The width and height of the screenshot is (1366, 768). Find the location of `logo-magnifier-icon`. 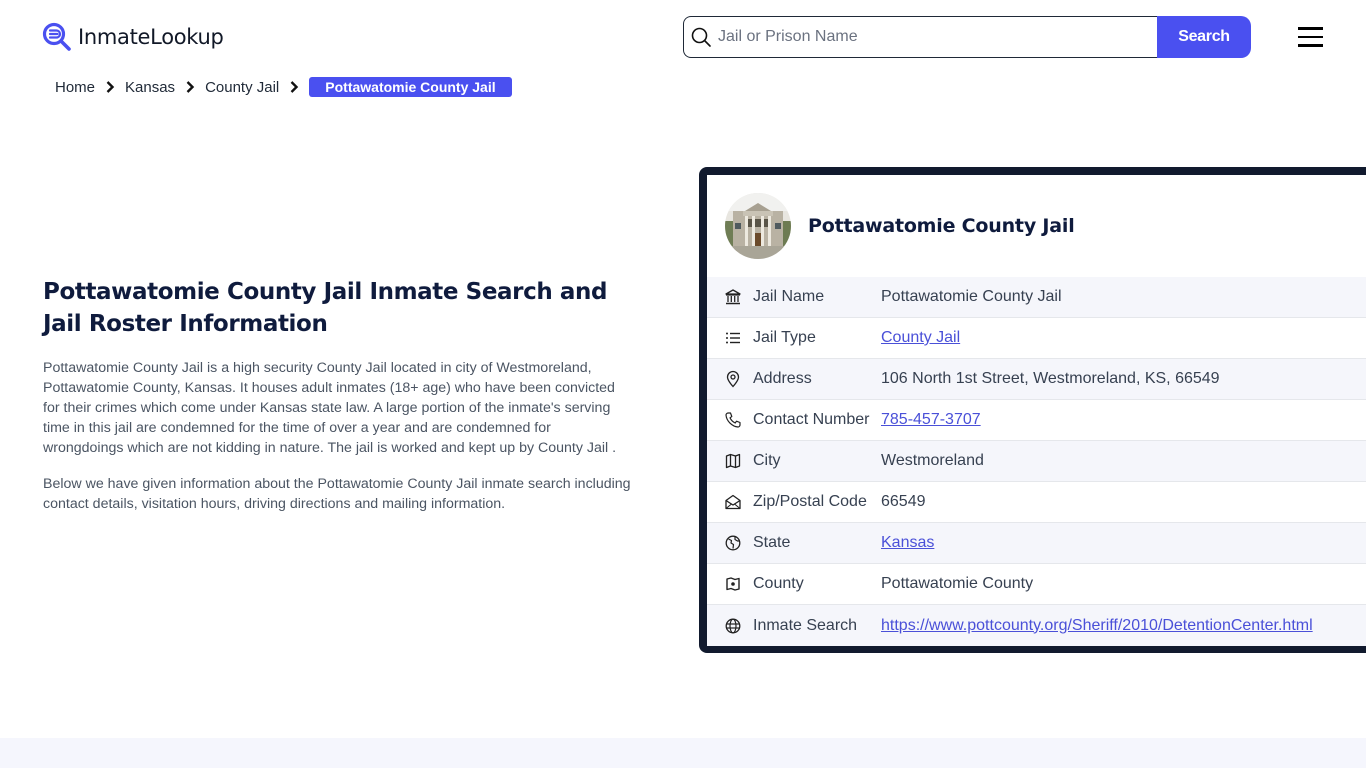

logo-magnifier-icon is located at coordinates (56, 36).